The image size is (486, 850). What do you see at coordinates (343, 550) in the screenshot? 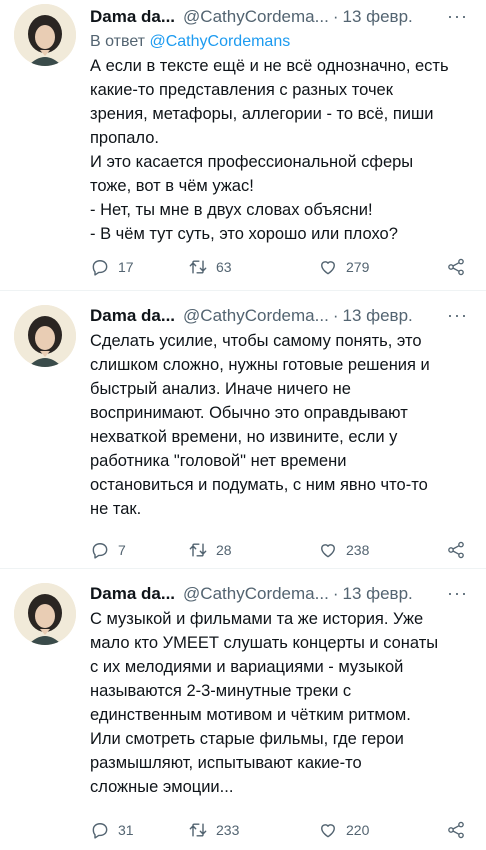
I see `like-button: 238` at bounding box center [343, 550].